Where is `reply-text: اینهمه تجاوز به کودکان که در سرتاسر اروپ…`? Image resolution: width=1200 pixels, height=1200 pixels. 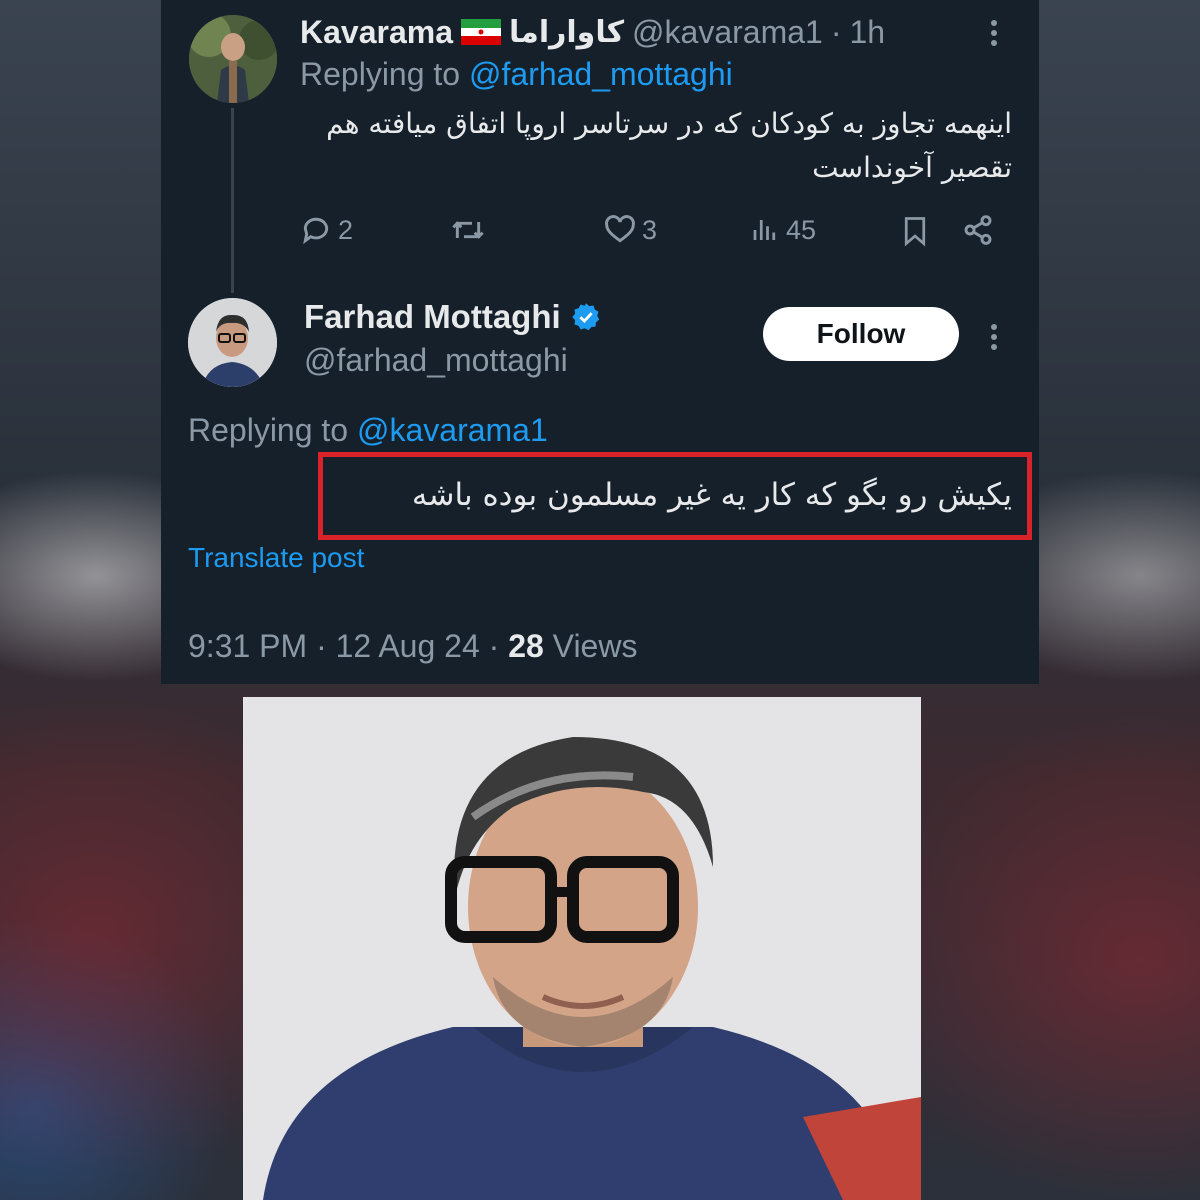 reply-text: اینهمه تجاوز به کودکان که در سرتاسر اروپ… is located at coordinates (656, 146).